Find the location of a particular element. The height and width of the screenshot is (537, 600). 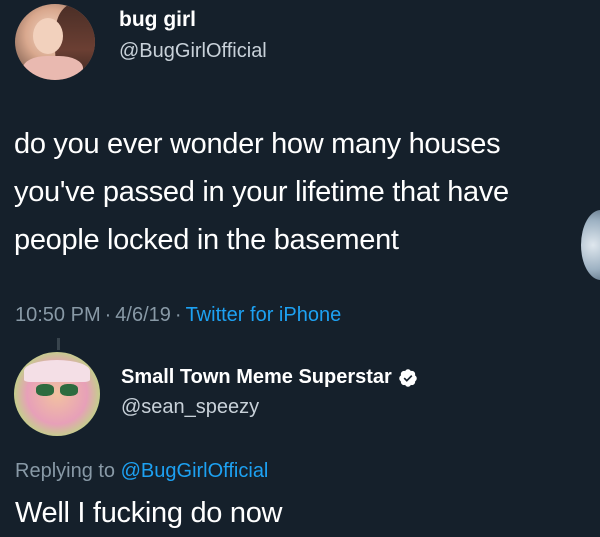

replying-to-label: Replying to is located at coordinates (65, 471).